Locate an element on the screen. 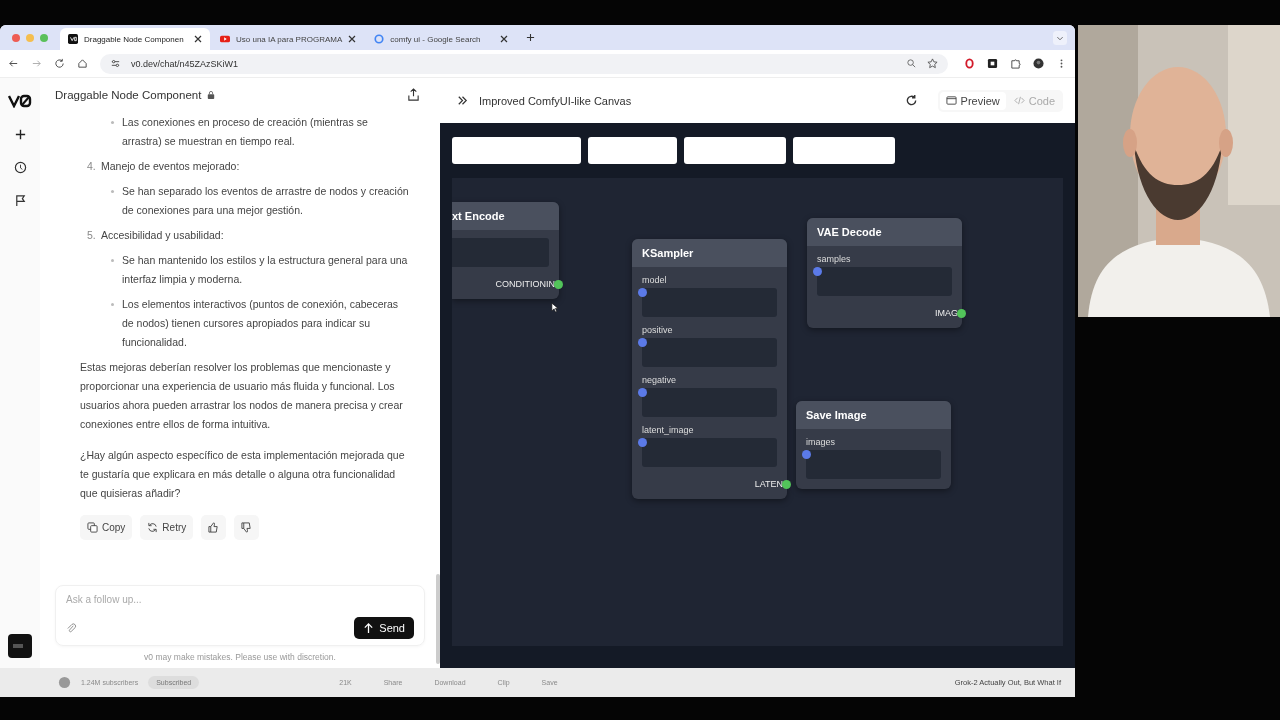 The image size is (1280, 720). address-bar: v0.dev/chat/n45ZAzSKiW1 is located at coordinates (524, 63).